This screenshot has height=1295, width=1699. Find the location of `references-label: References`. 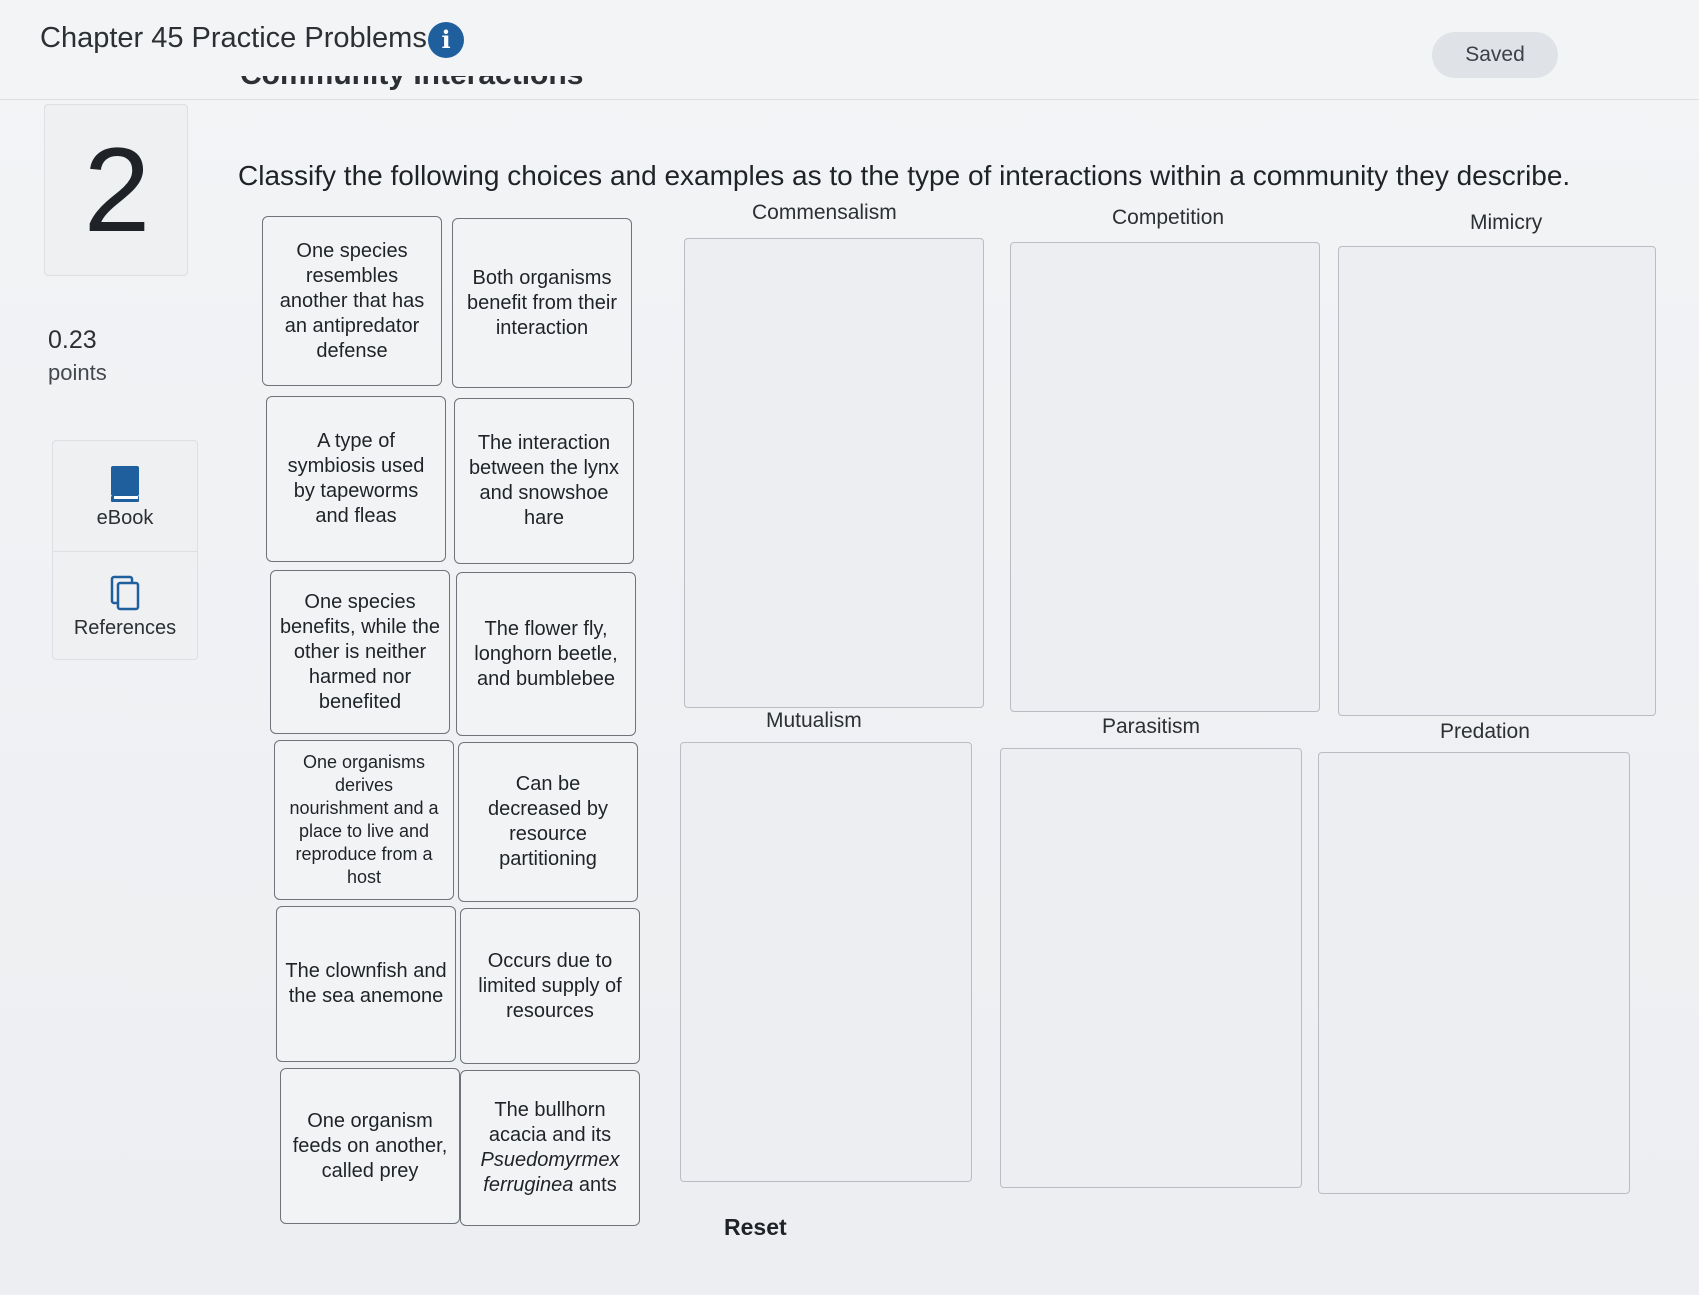

references-label: References is located at coordinates (125, 628).